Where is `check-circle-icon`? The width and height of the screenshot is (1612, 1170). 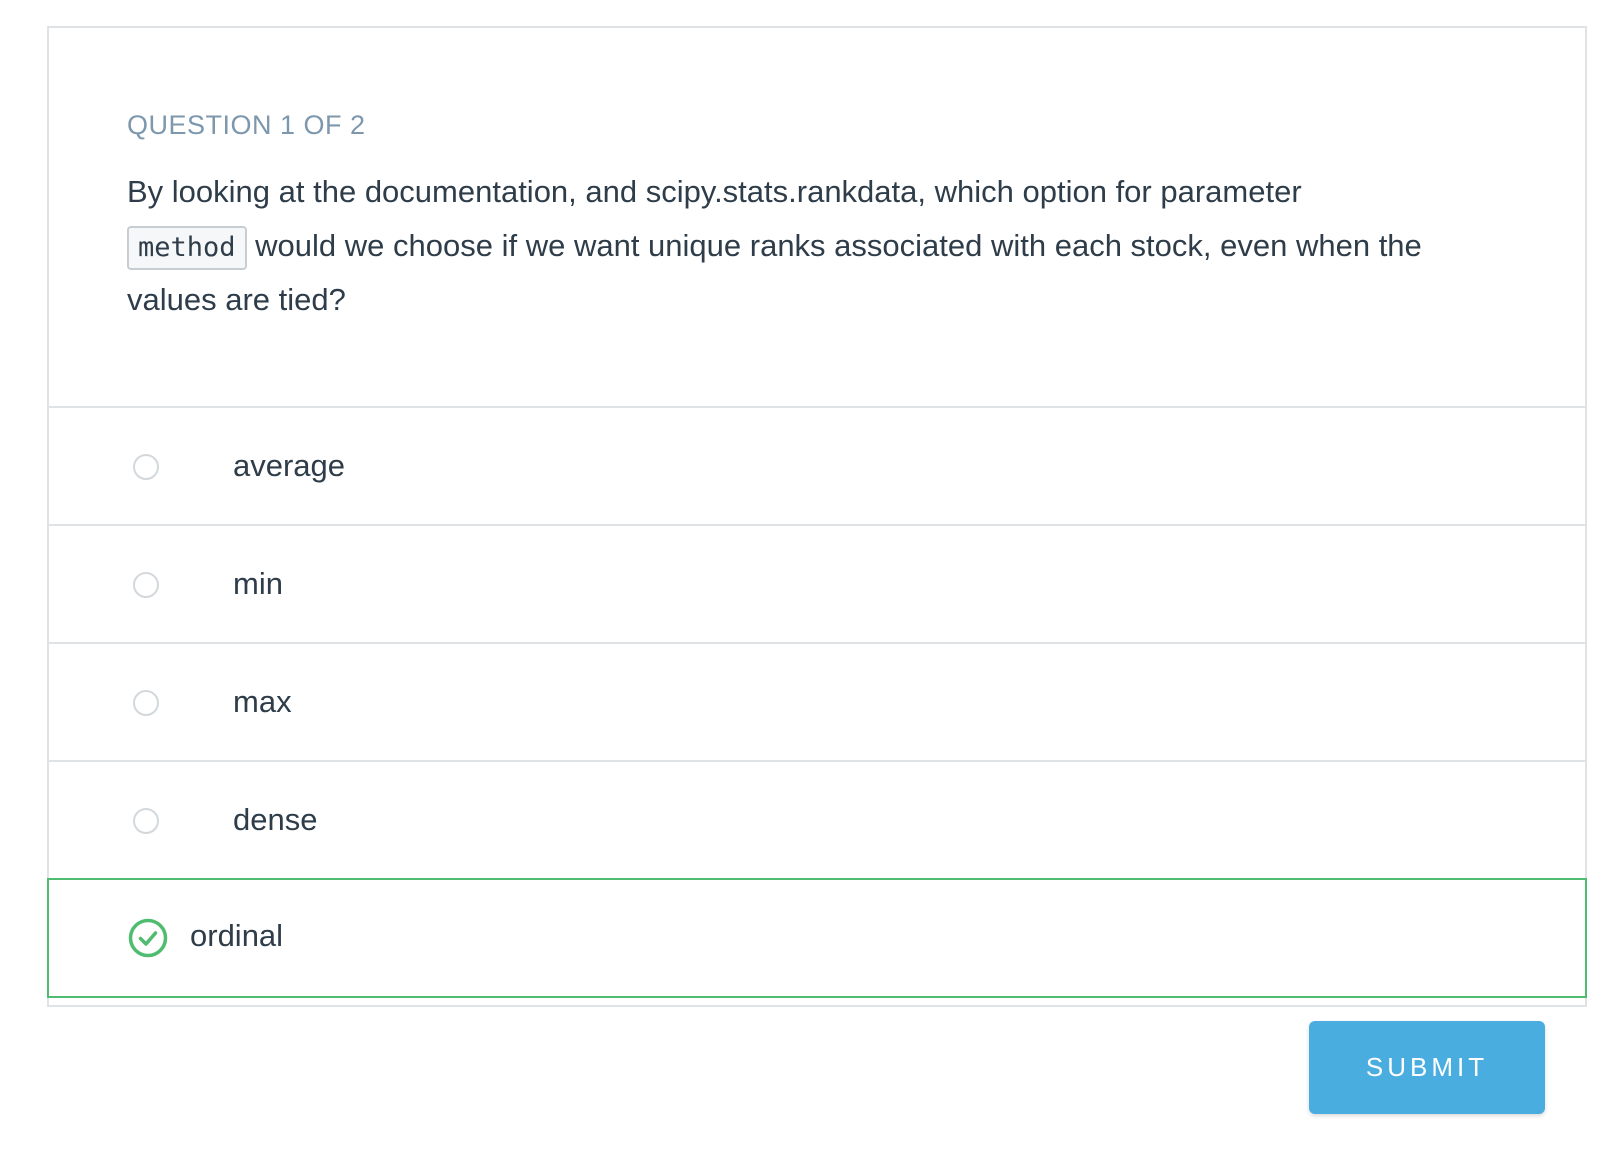 check-circle-icon is located at coordinates (148, 938).